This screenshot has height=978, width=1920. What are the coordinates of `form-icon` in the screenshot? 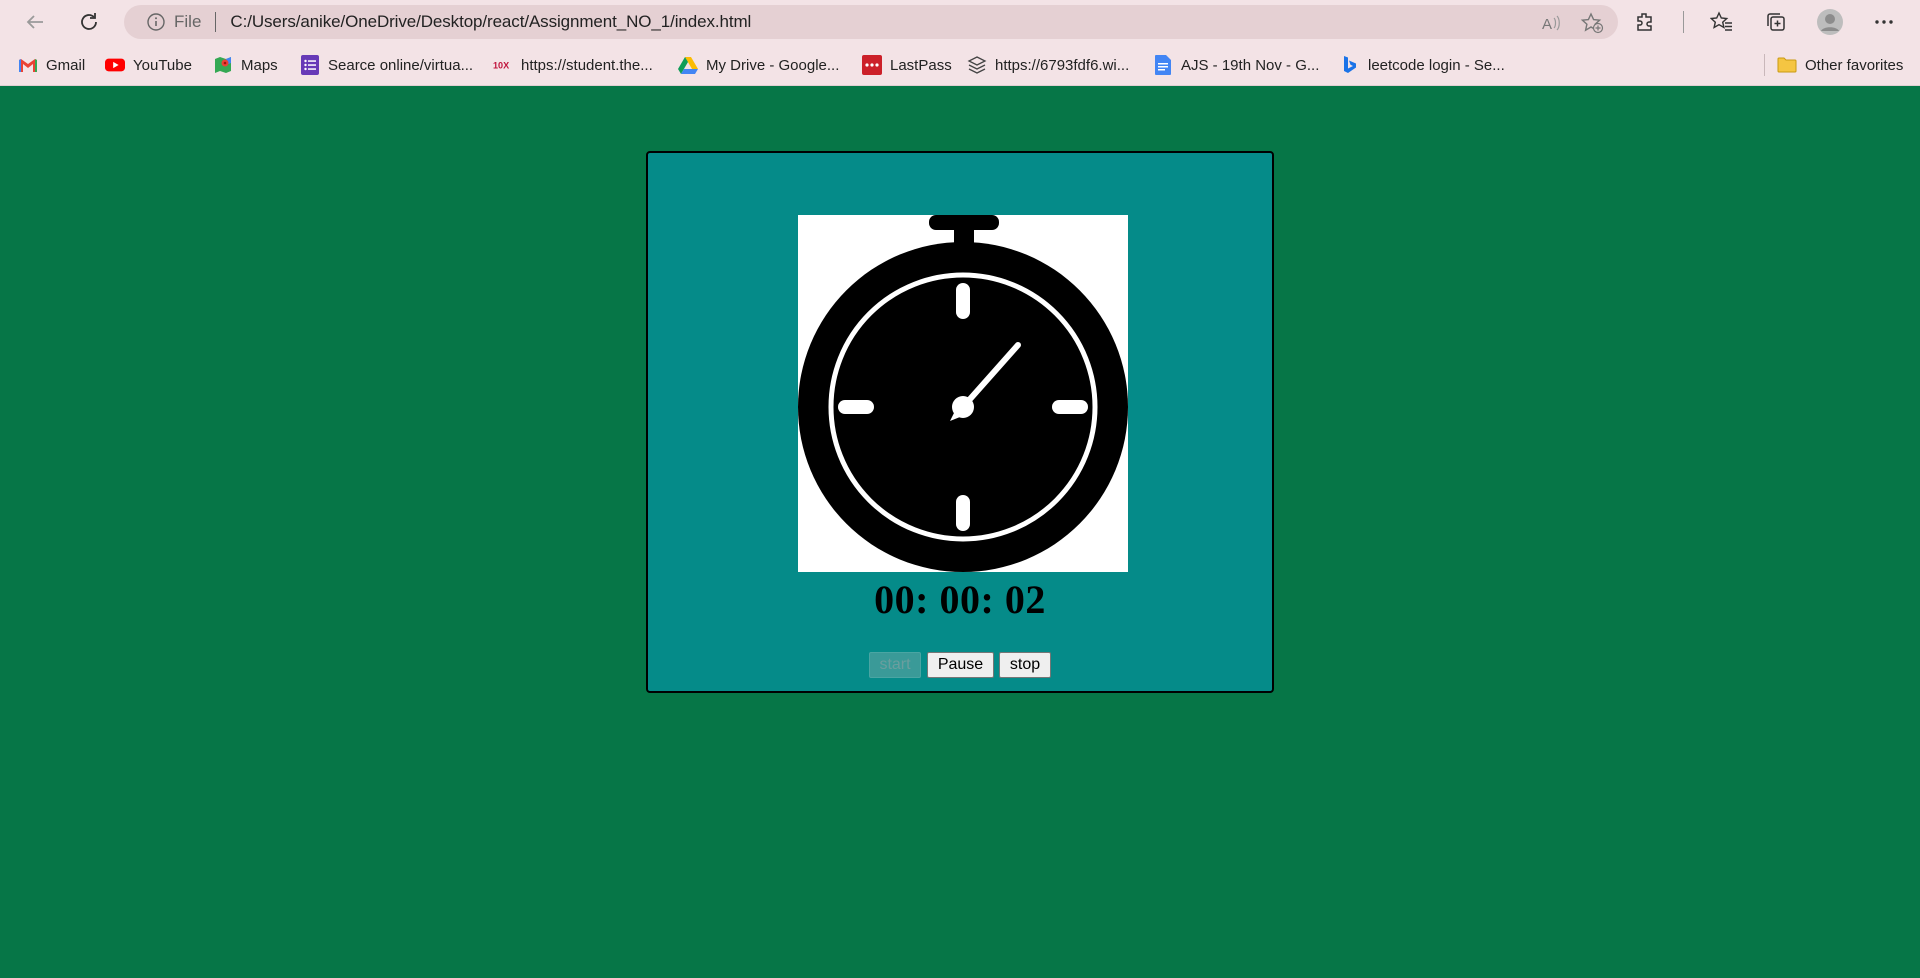 It's located at (310, 65).